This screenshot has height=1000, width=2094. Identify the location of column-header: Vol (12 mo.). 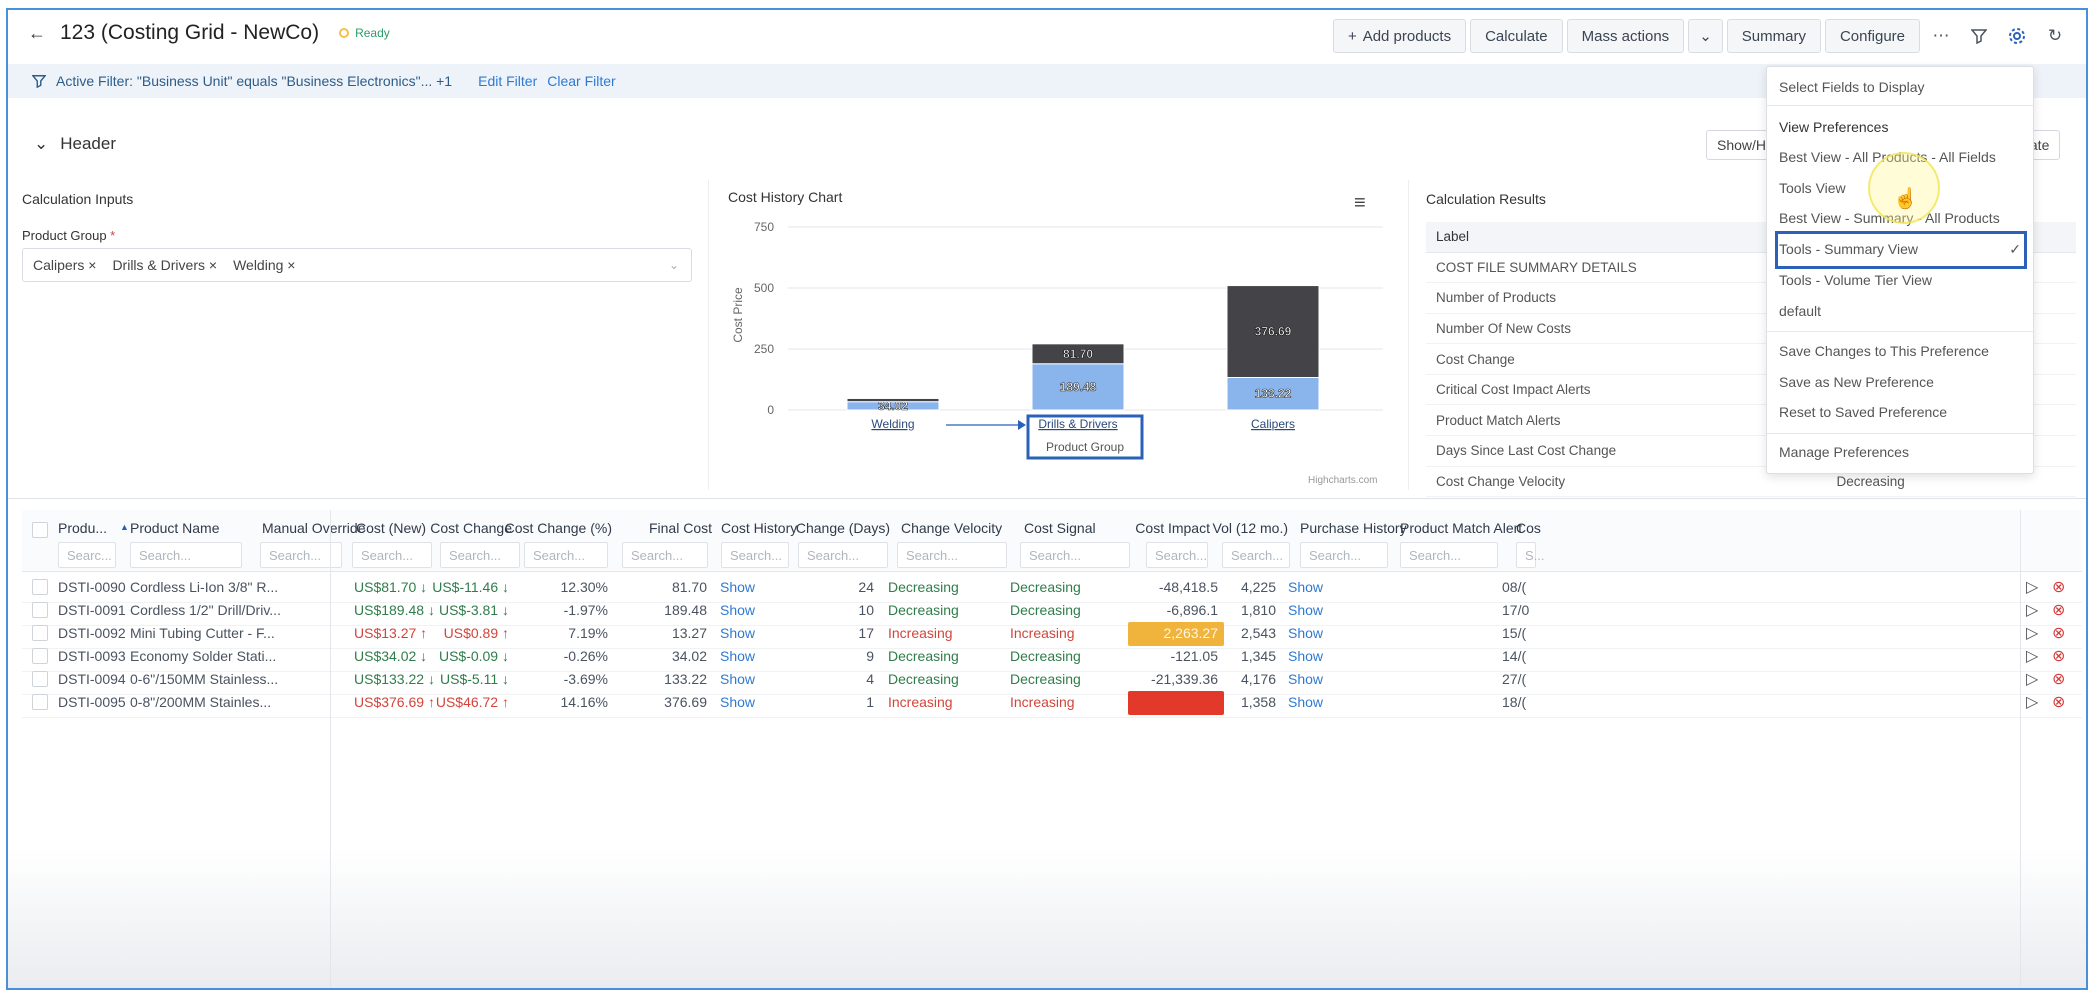
(1250, 528).